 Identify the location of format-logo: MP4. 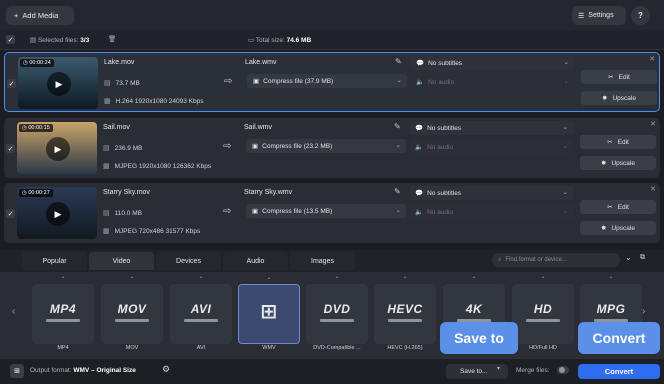
(63, 309).